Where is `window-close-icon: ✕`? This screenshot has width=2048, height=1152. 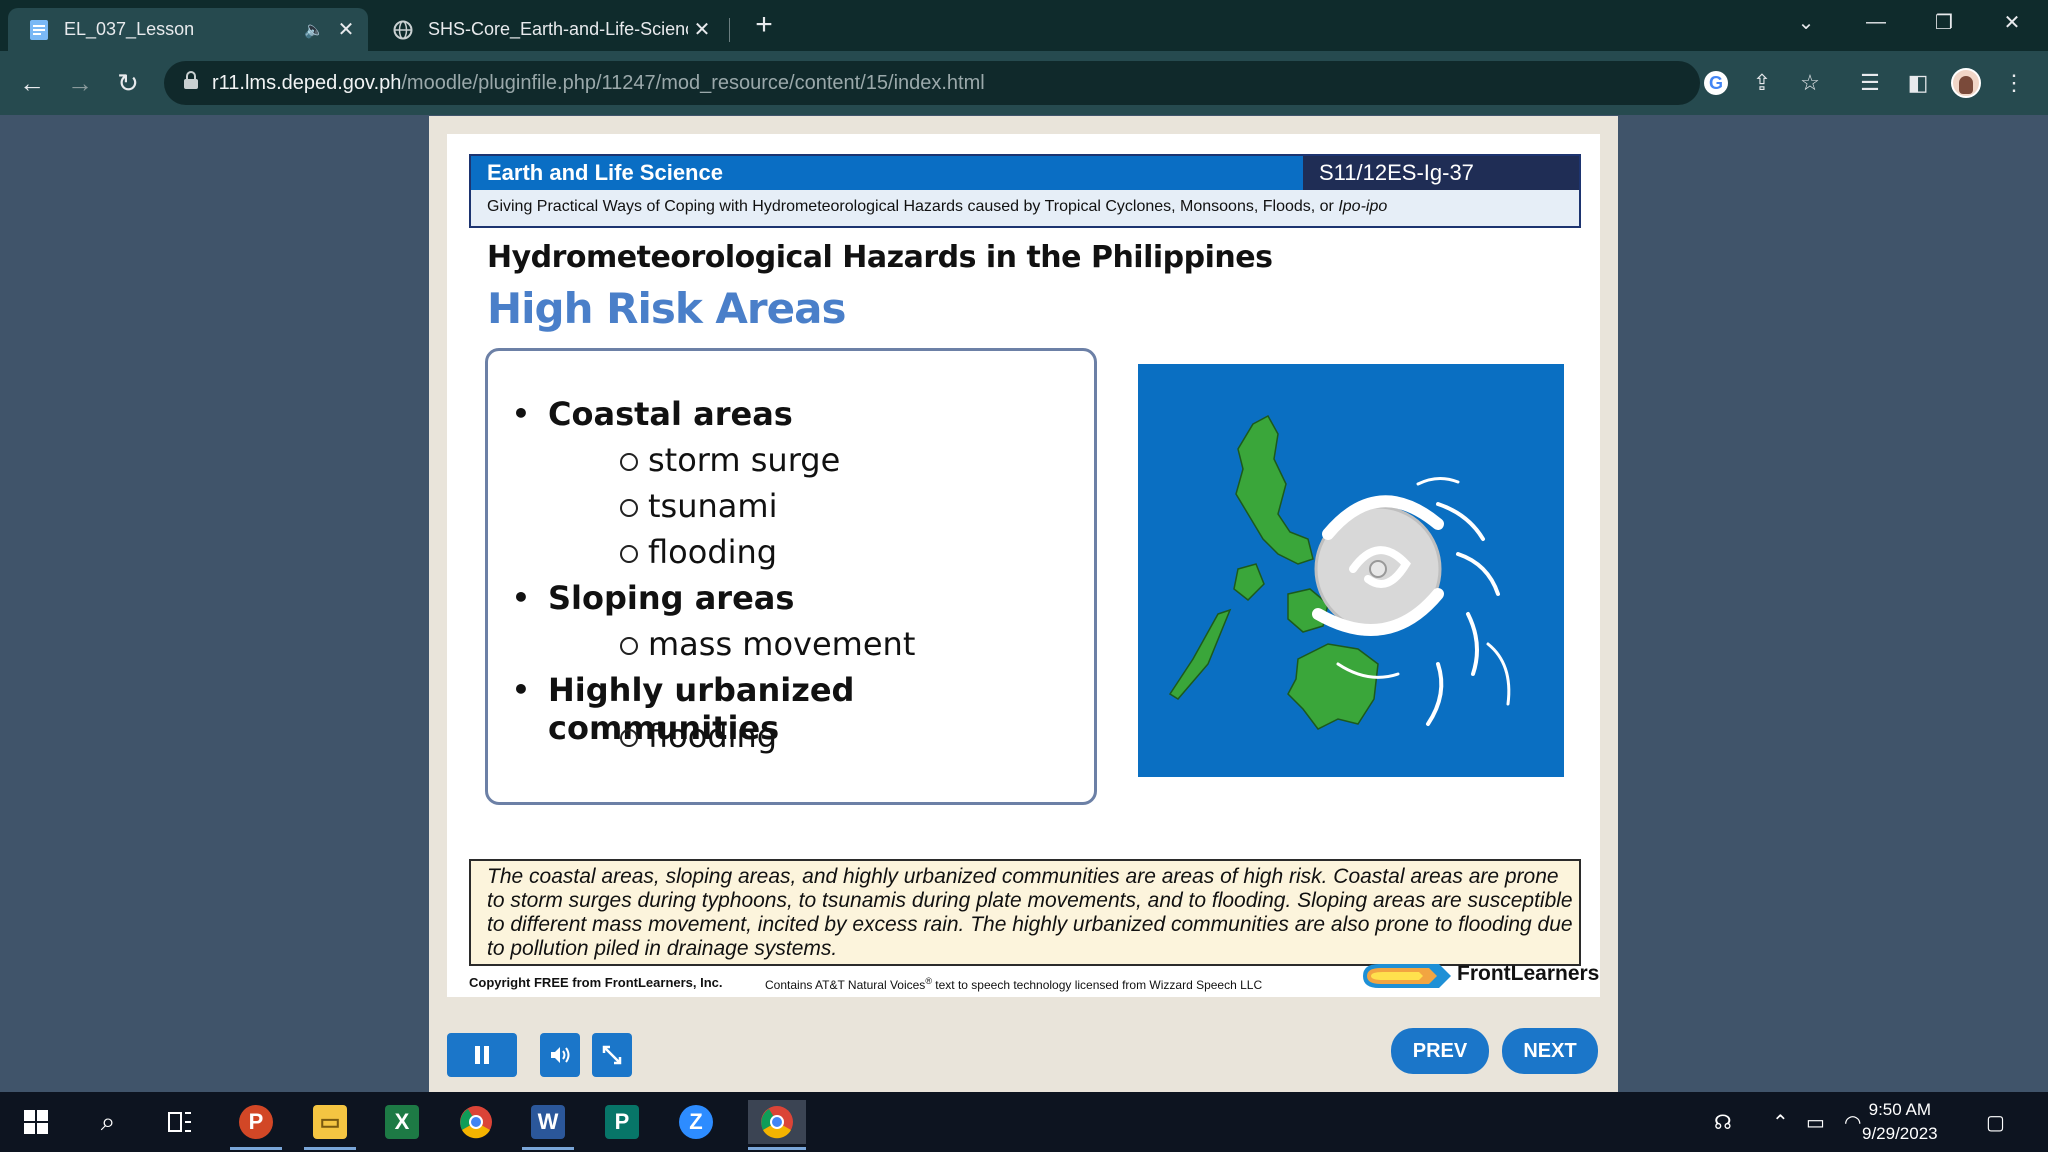
window-close-icon: ✕ is located at coordinates (2012, 22).